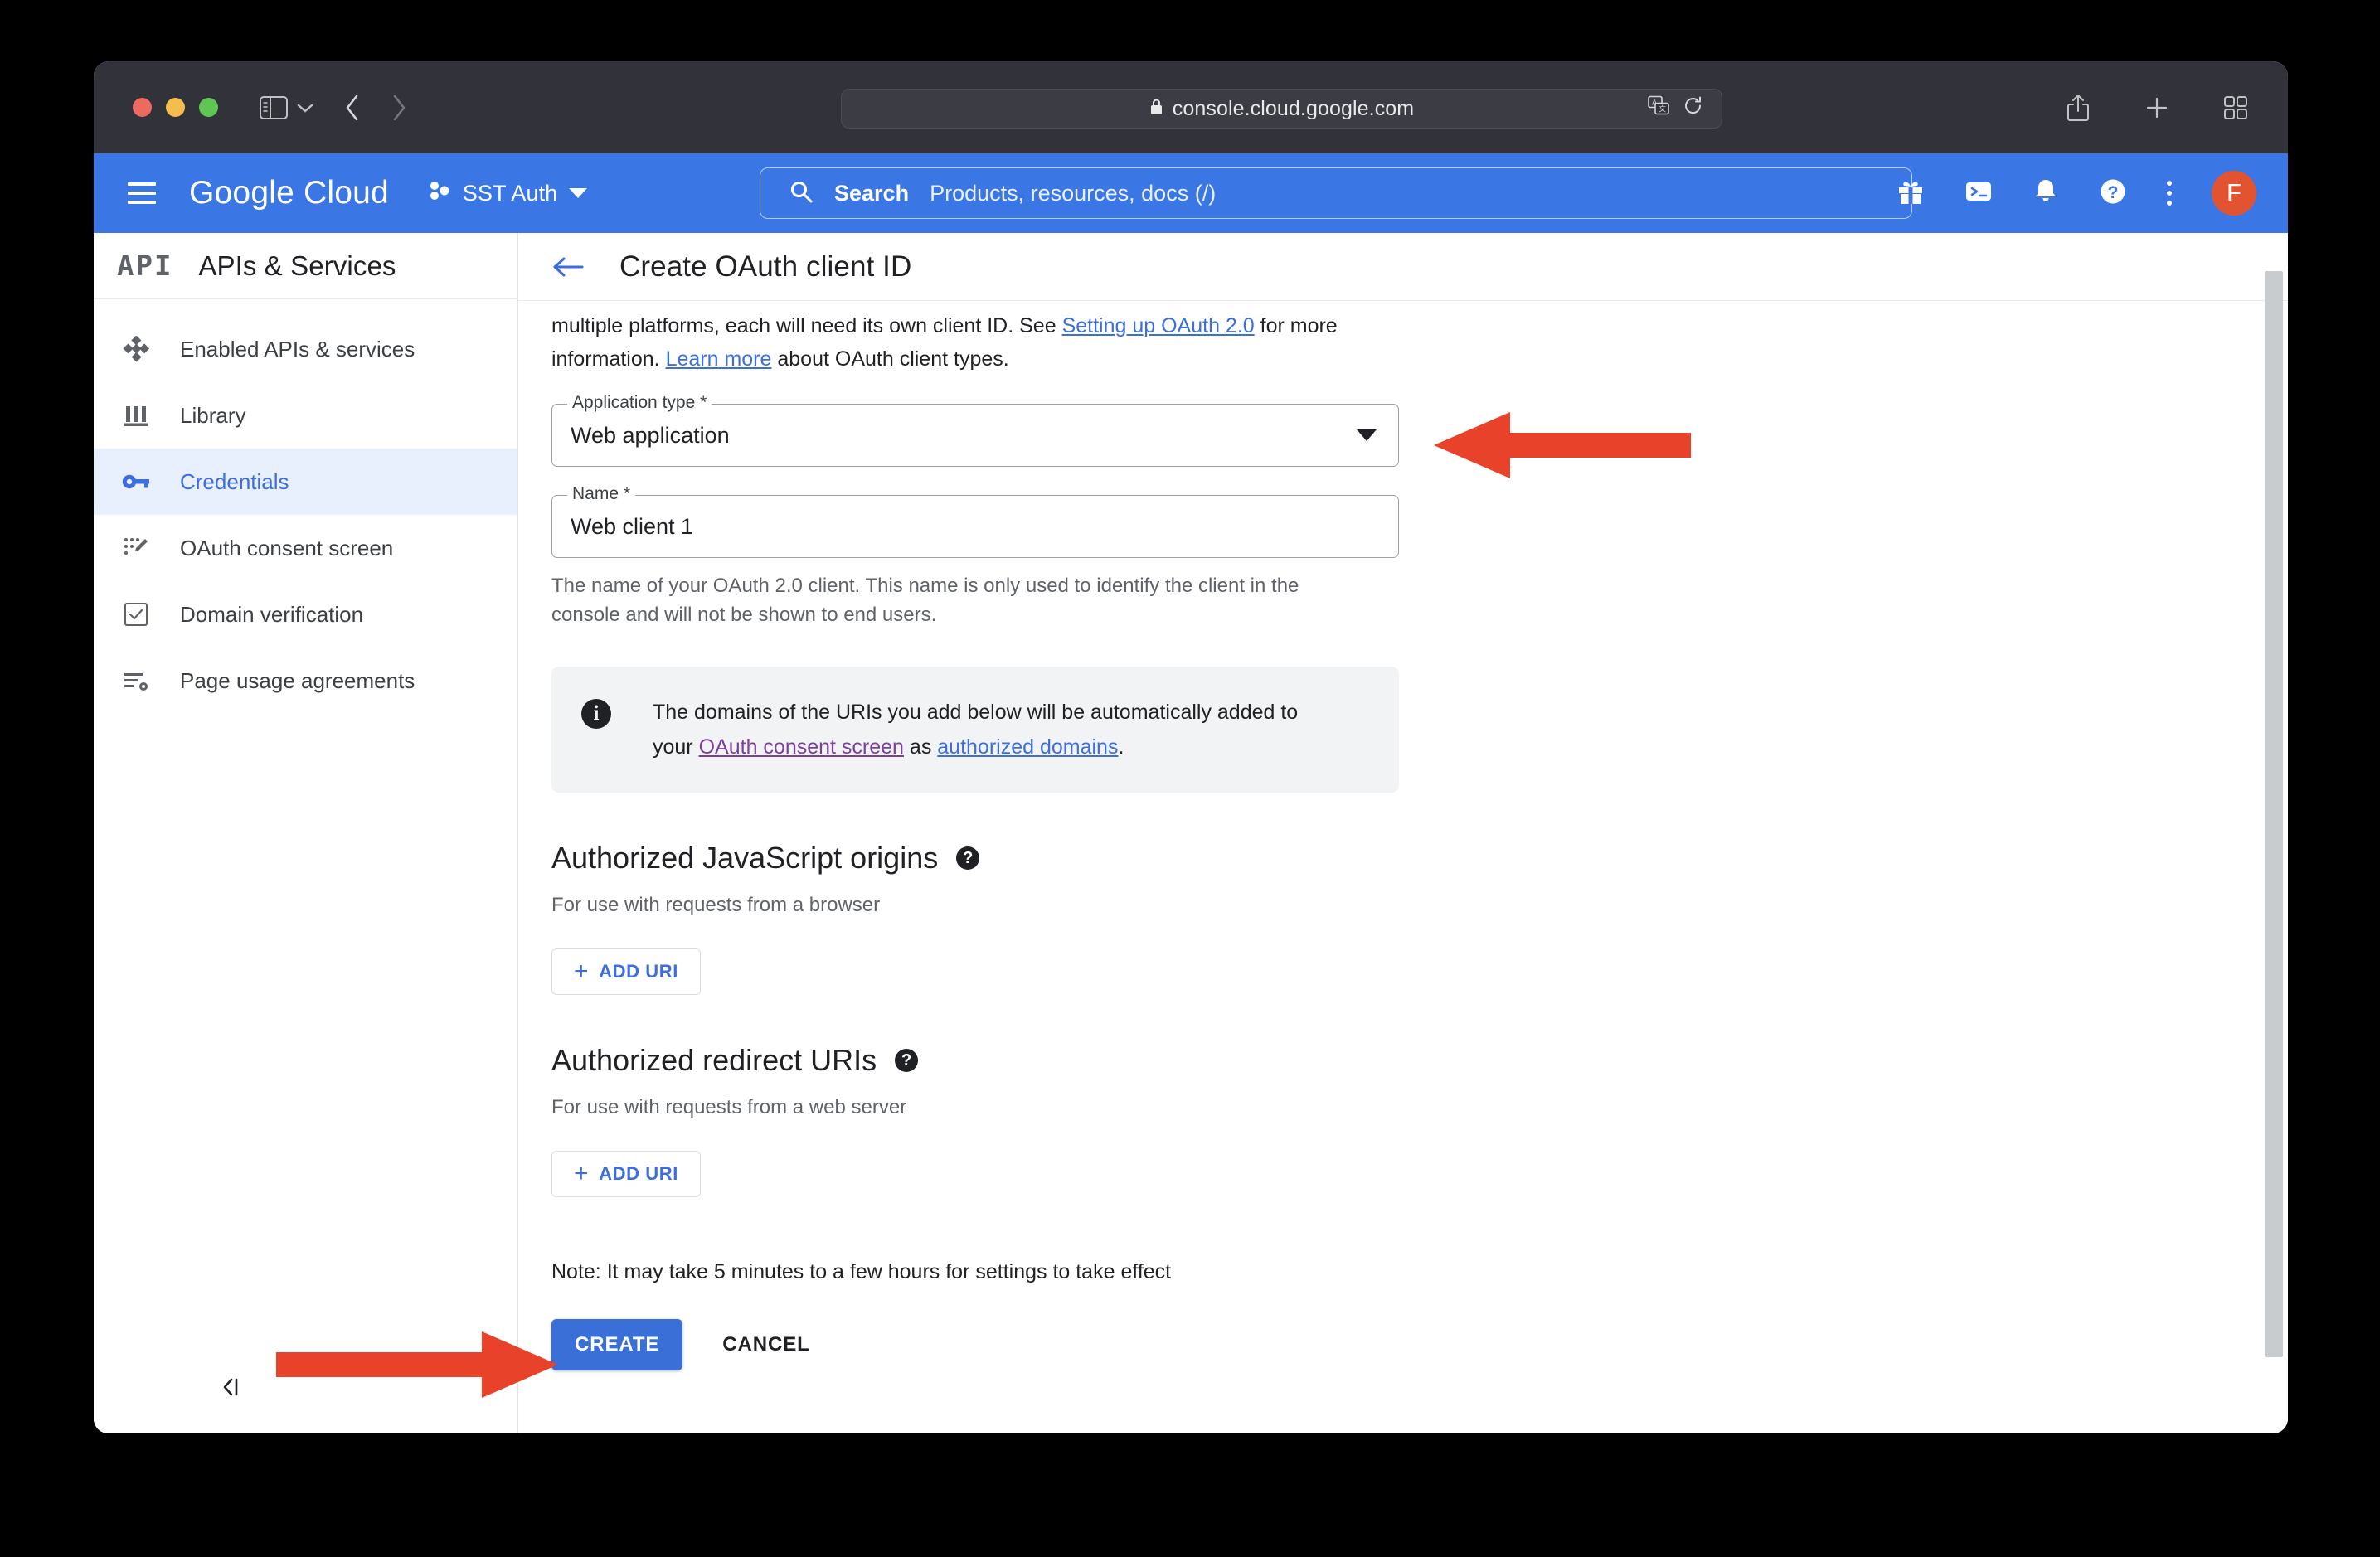 The height and width of the screenshot is (1557, 2380). I want to click on project-selector: SST Auth, so click(508, 193).